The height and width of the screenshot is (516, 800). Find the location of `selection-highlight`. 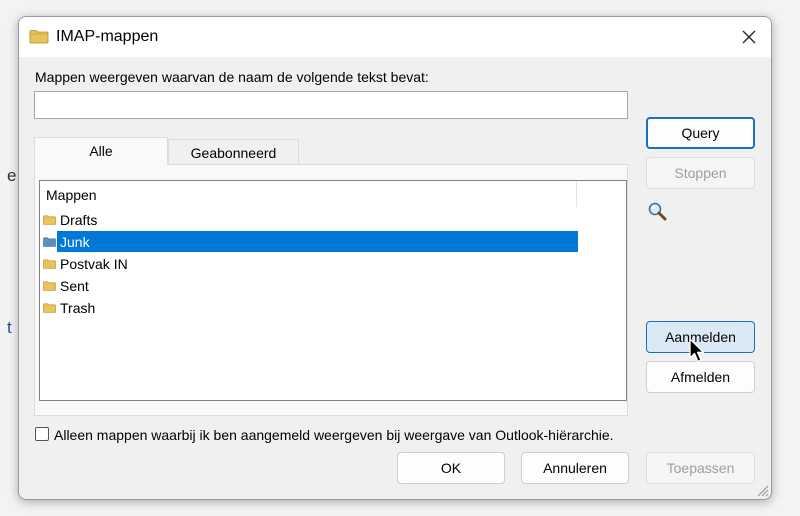

selection-highlight is located at coordinates (317, 241).